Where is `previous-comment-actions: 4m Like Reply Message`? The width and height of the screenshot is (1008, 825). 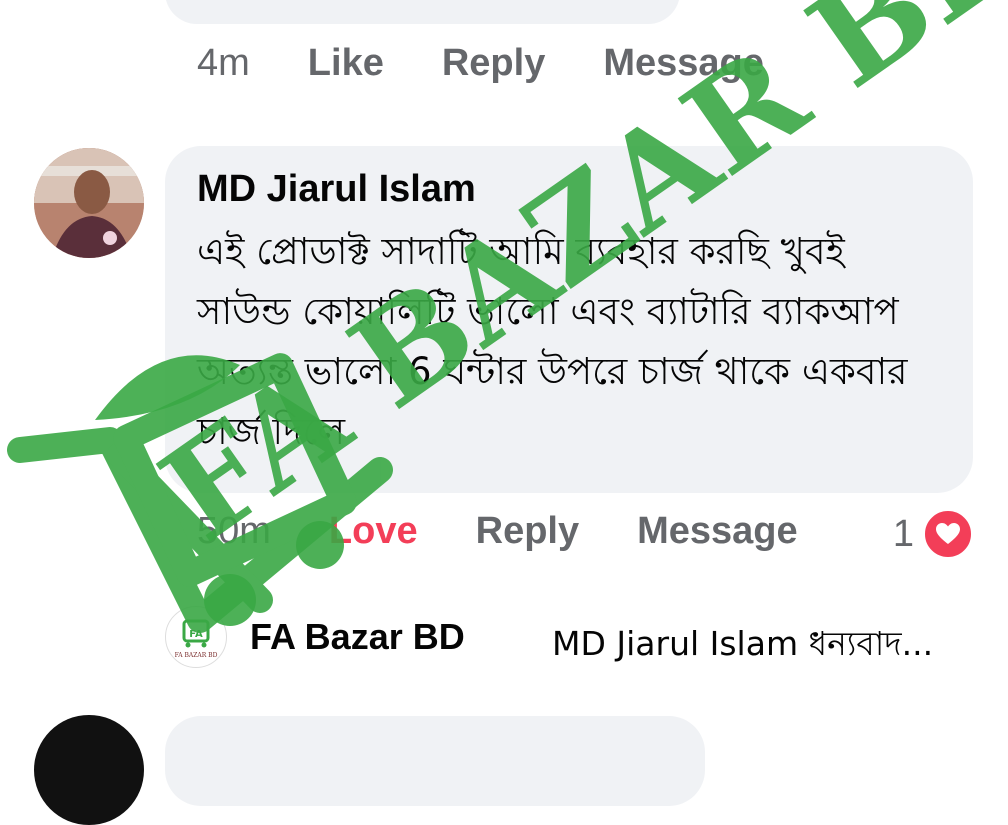
previous-comment-actions: 4m Like Reply Message is located at coordinates (480, 63).